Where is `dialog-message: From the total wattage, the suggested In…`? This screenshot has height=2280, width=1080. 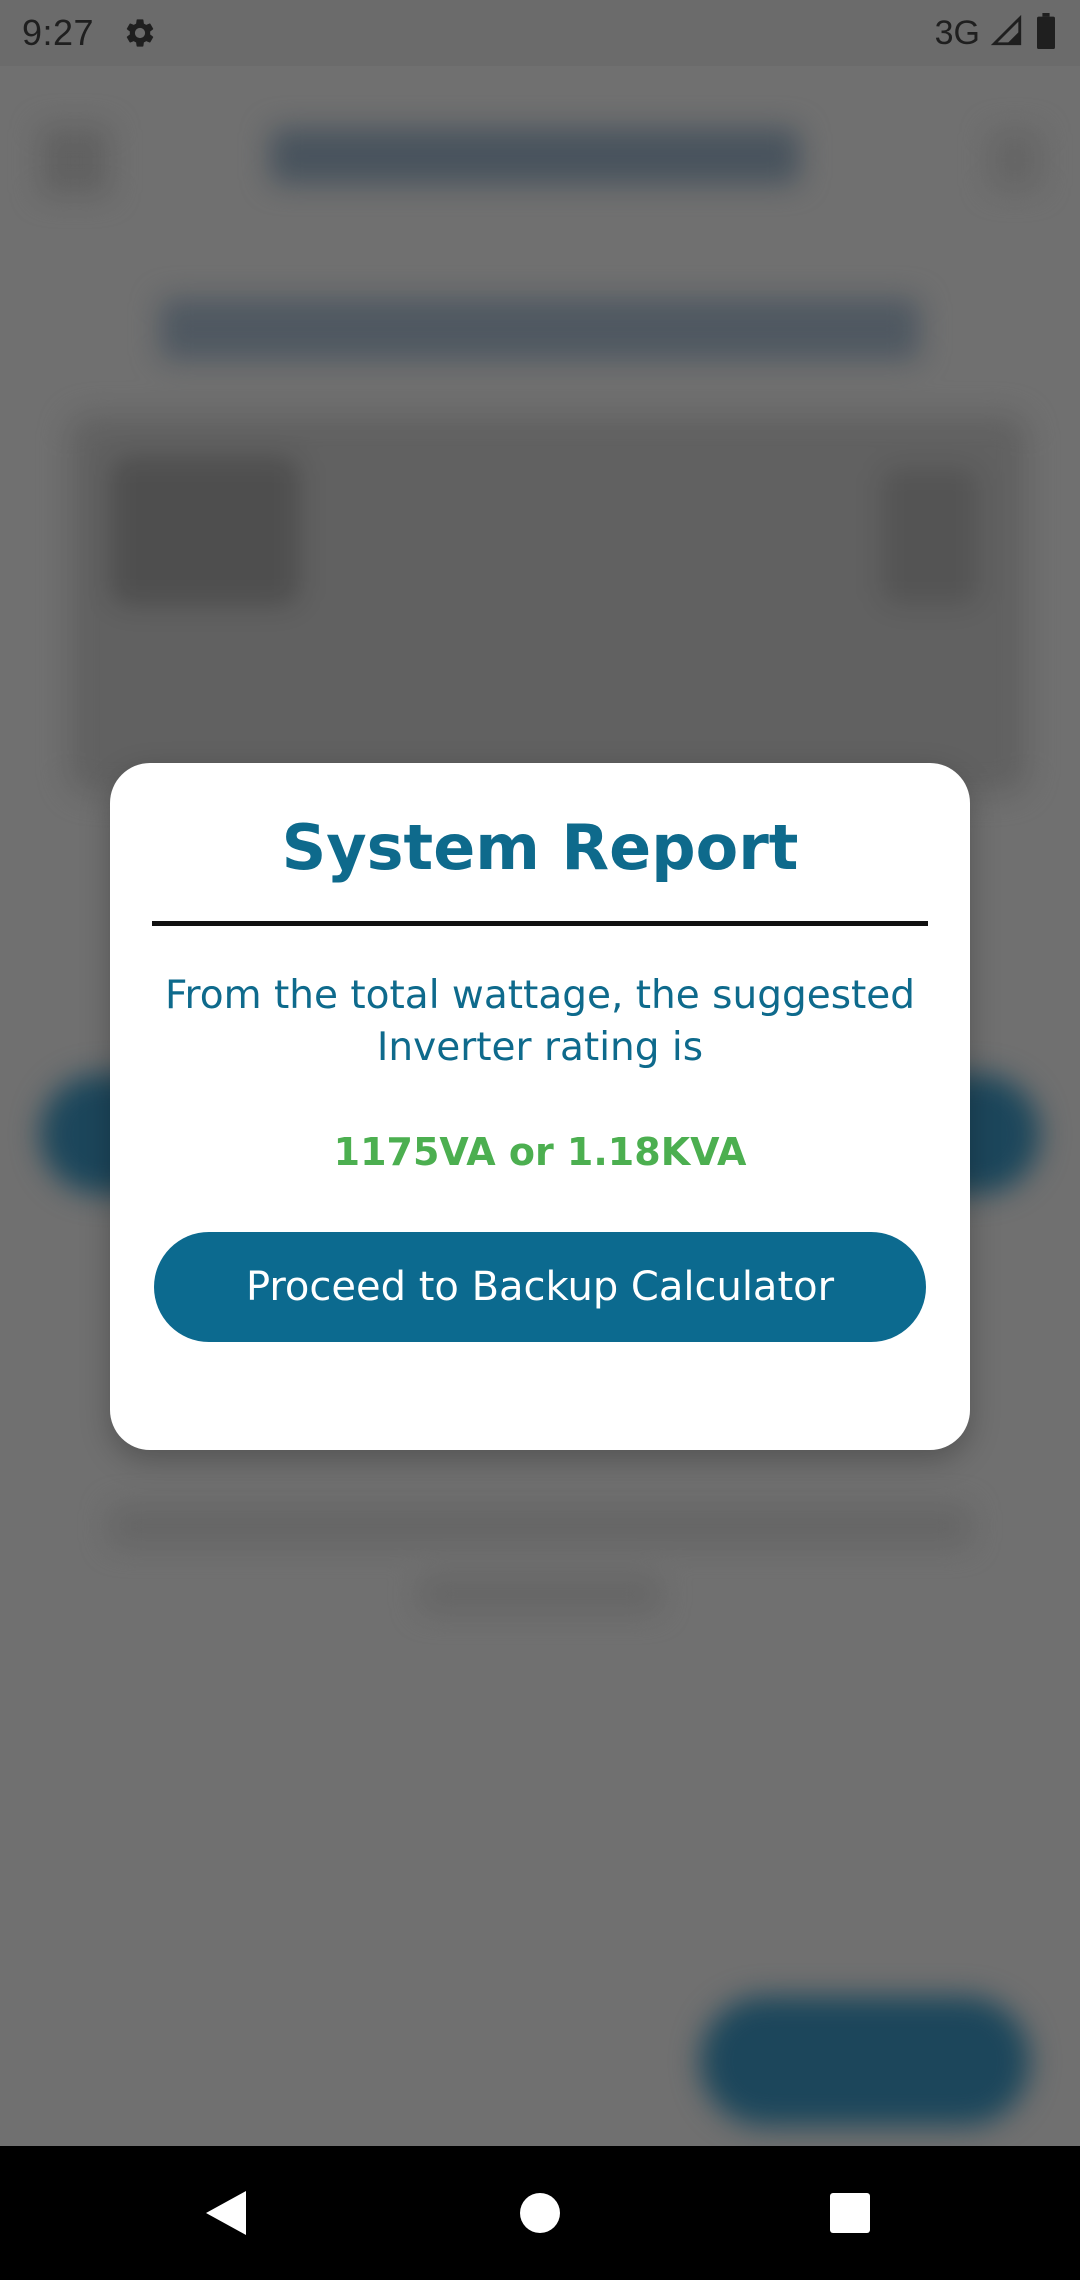 dialog-message: From the total wattage, the suggested In… is located at coordinates (540, 1022).